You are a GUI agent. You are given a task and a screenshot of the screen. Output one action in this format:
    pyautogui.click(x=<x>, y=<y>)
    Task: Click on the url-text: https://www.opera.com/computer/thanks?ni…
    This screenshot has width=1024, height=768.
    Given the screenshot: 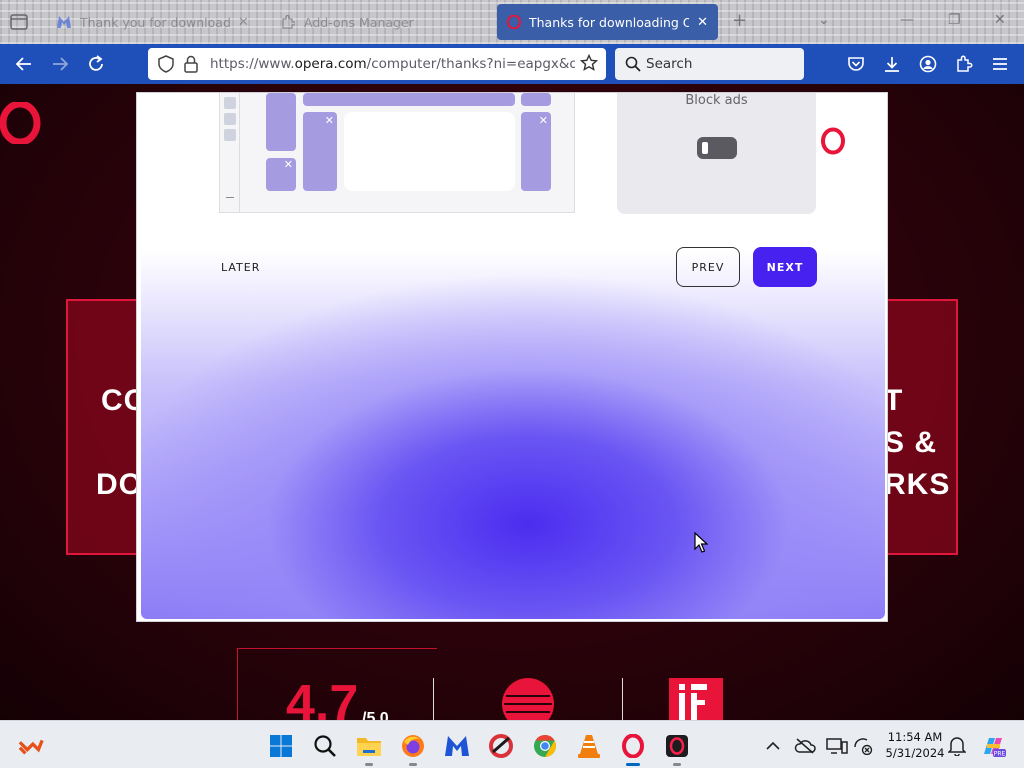 What is the action you would take?
    pyautogui.click(x=392, y=64)
    